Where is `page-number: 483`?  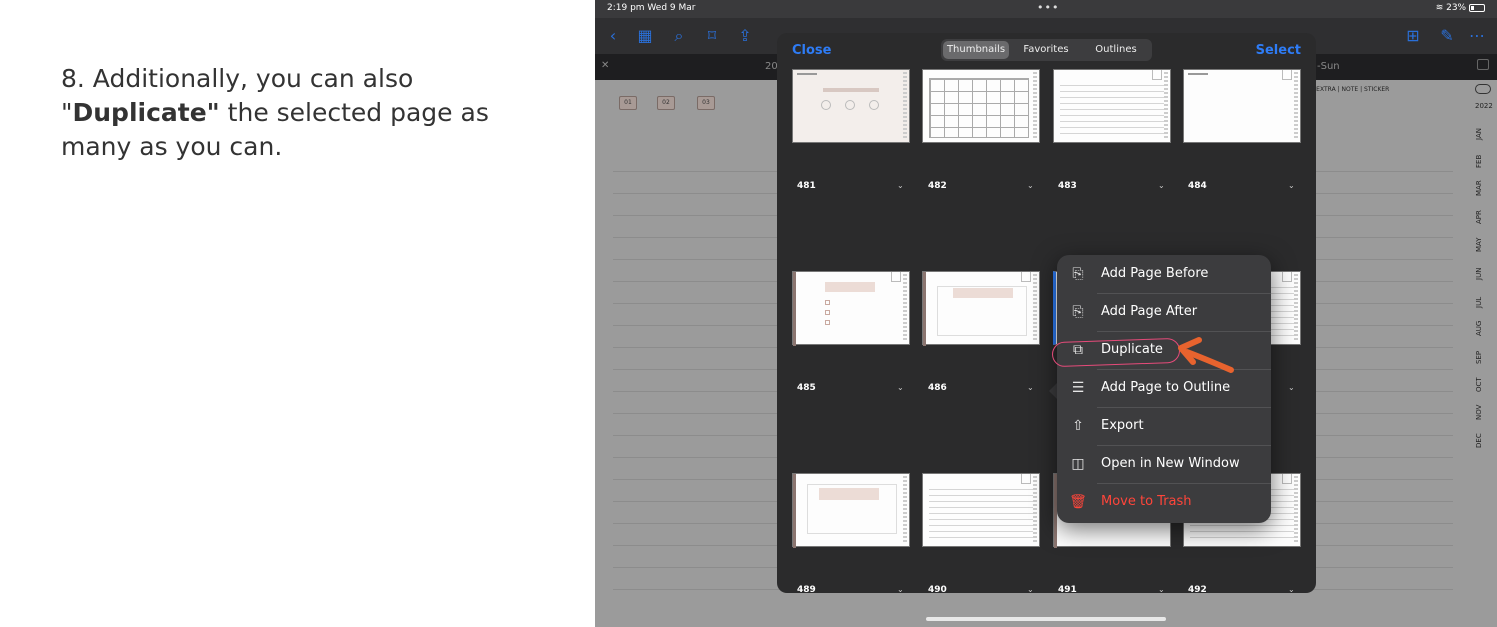 page-number: 483 is located at coordinates (1067, 186).